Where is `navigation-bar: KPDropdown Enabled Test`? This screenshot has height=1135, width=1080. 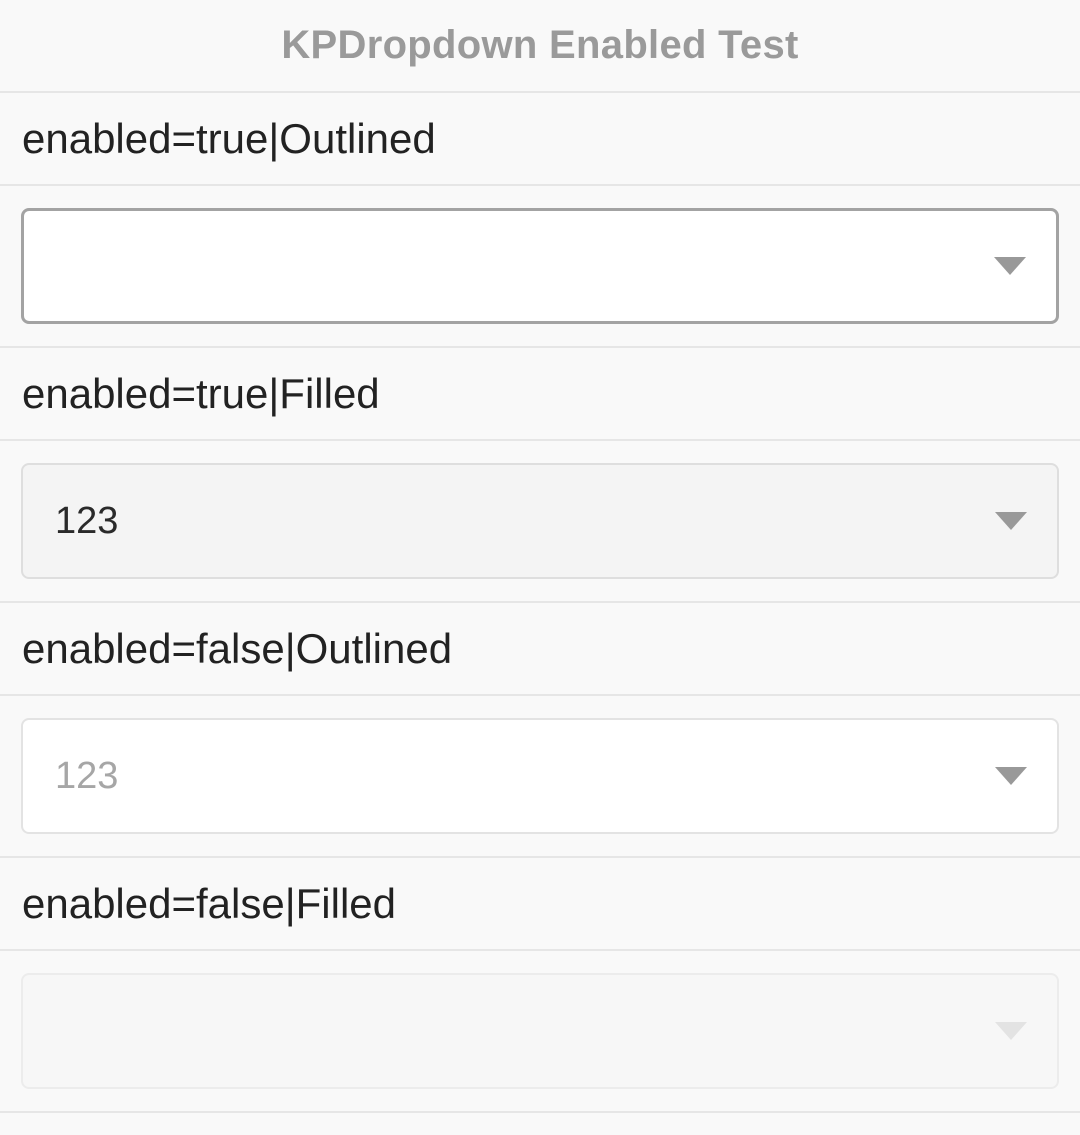
navigation-bar: KPDropdown Enabled Test is located at coordinates (540, 46).